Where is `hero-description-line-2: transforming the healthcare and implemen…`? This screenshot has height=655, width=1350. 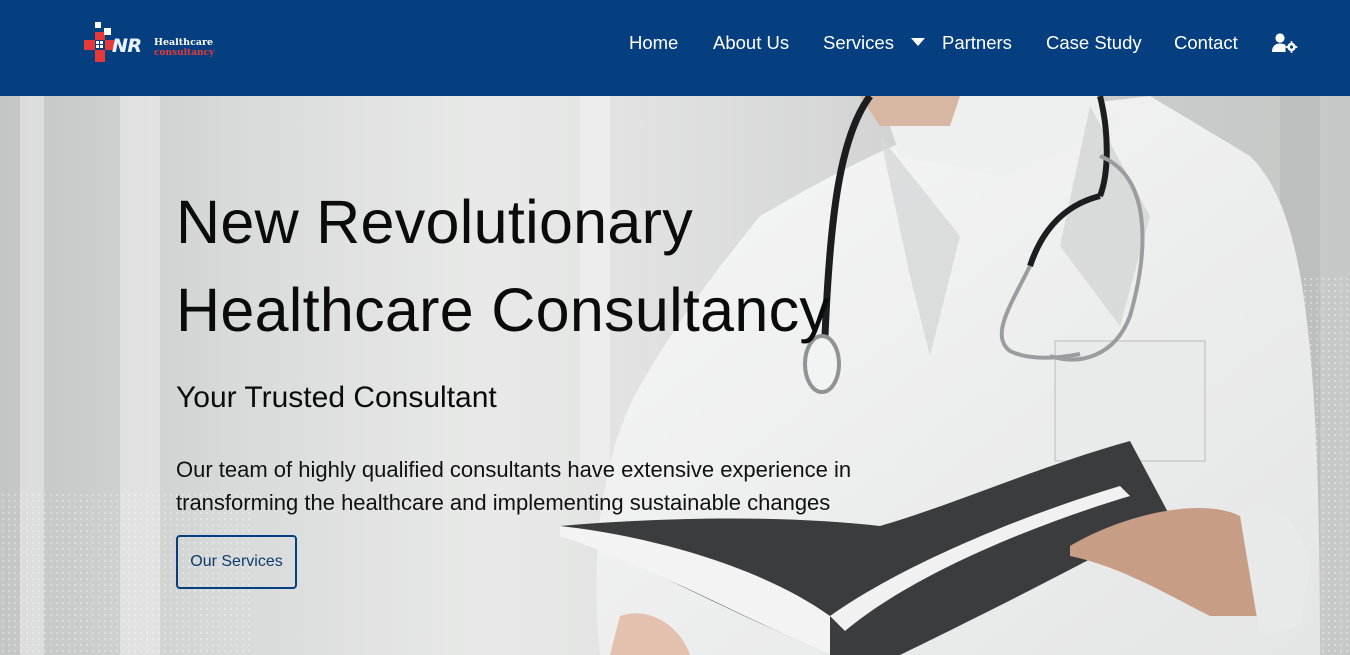
hero-description-line-2: transforming the healthcare and implemen… is located at coordinates (503, 502).